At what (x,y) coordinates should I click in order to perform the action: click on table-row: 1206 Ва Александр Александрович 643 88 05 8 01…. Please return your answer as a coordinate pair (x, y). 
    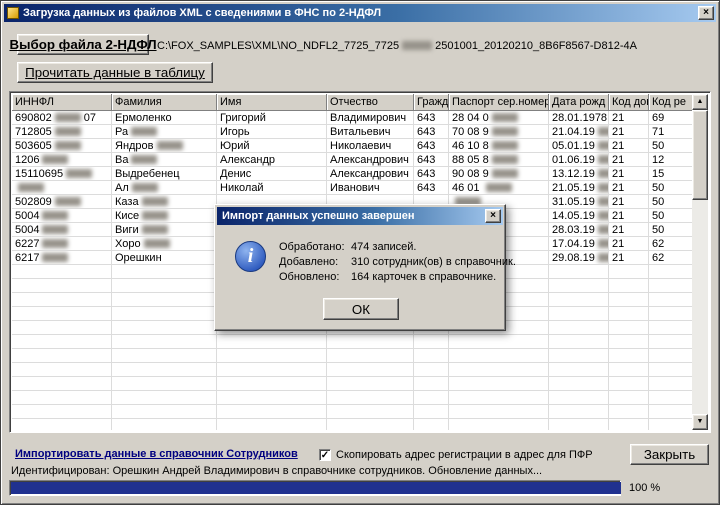
    Looking at the image, I should click on (352, 160).